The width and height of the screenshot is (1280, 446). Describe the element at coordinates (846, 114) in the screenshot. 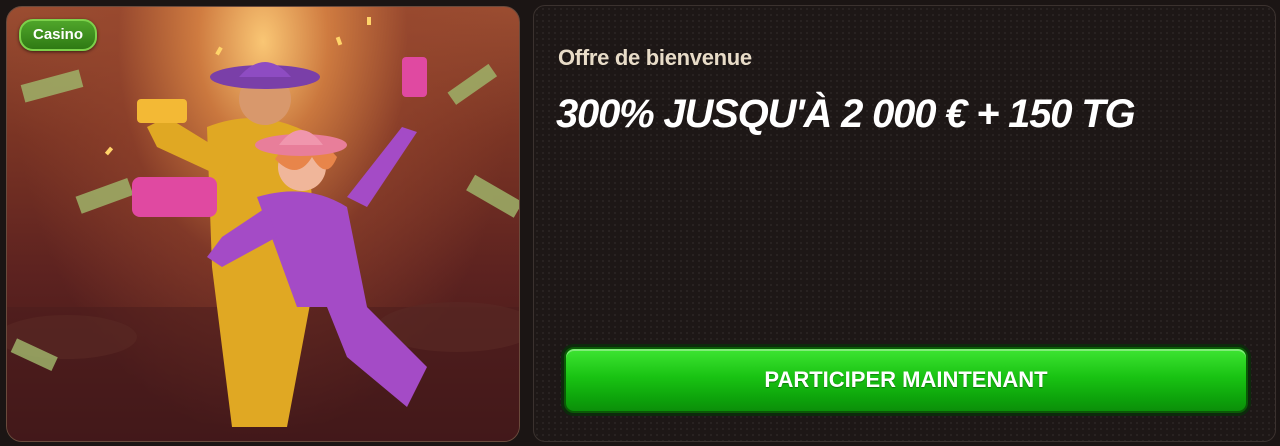

I see `offer-title: 300% JUSQU'À 2 000 € + 150 TG` at that location.